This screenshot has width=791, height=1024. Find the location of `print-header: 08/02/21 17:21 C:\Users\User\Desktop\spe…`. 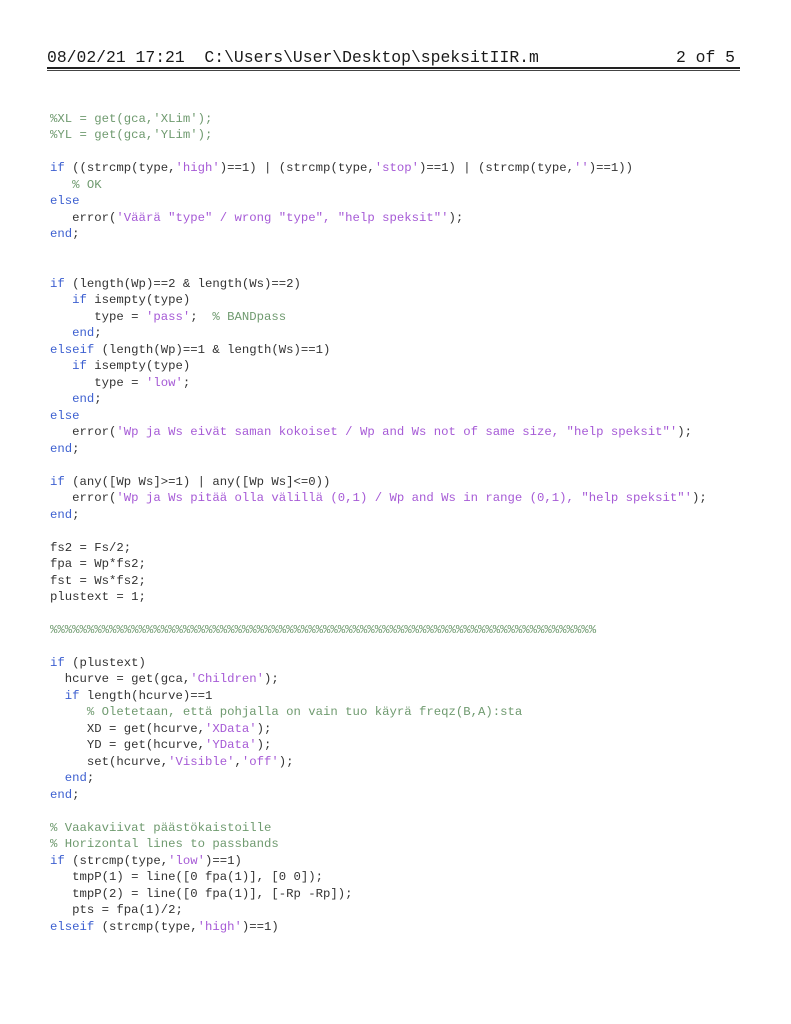

print-header: 08/02/21 17:21 C:\Users\User\Desktop\spe… is located at coordinates (393, 58).